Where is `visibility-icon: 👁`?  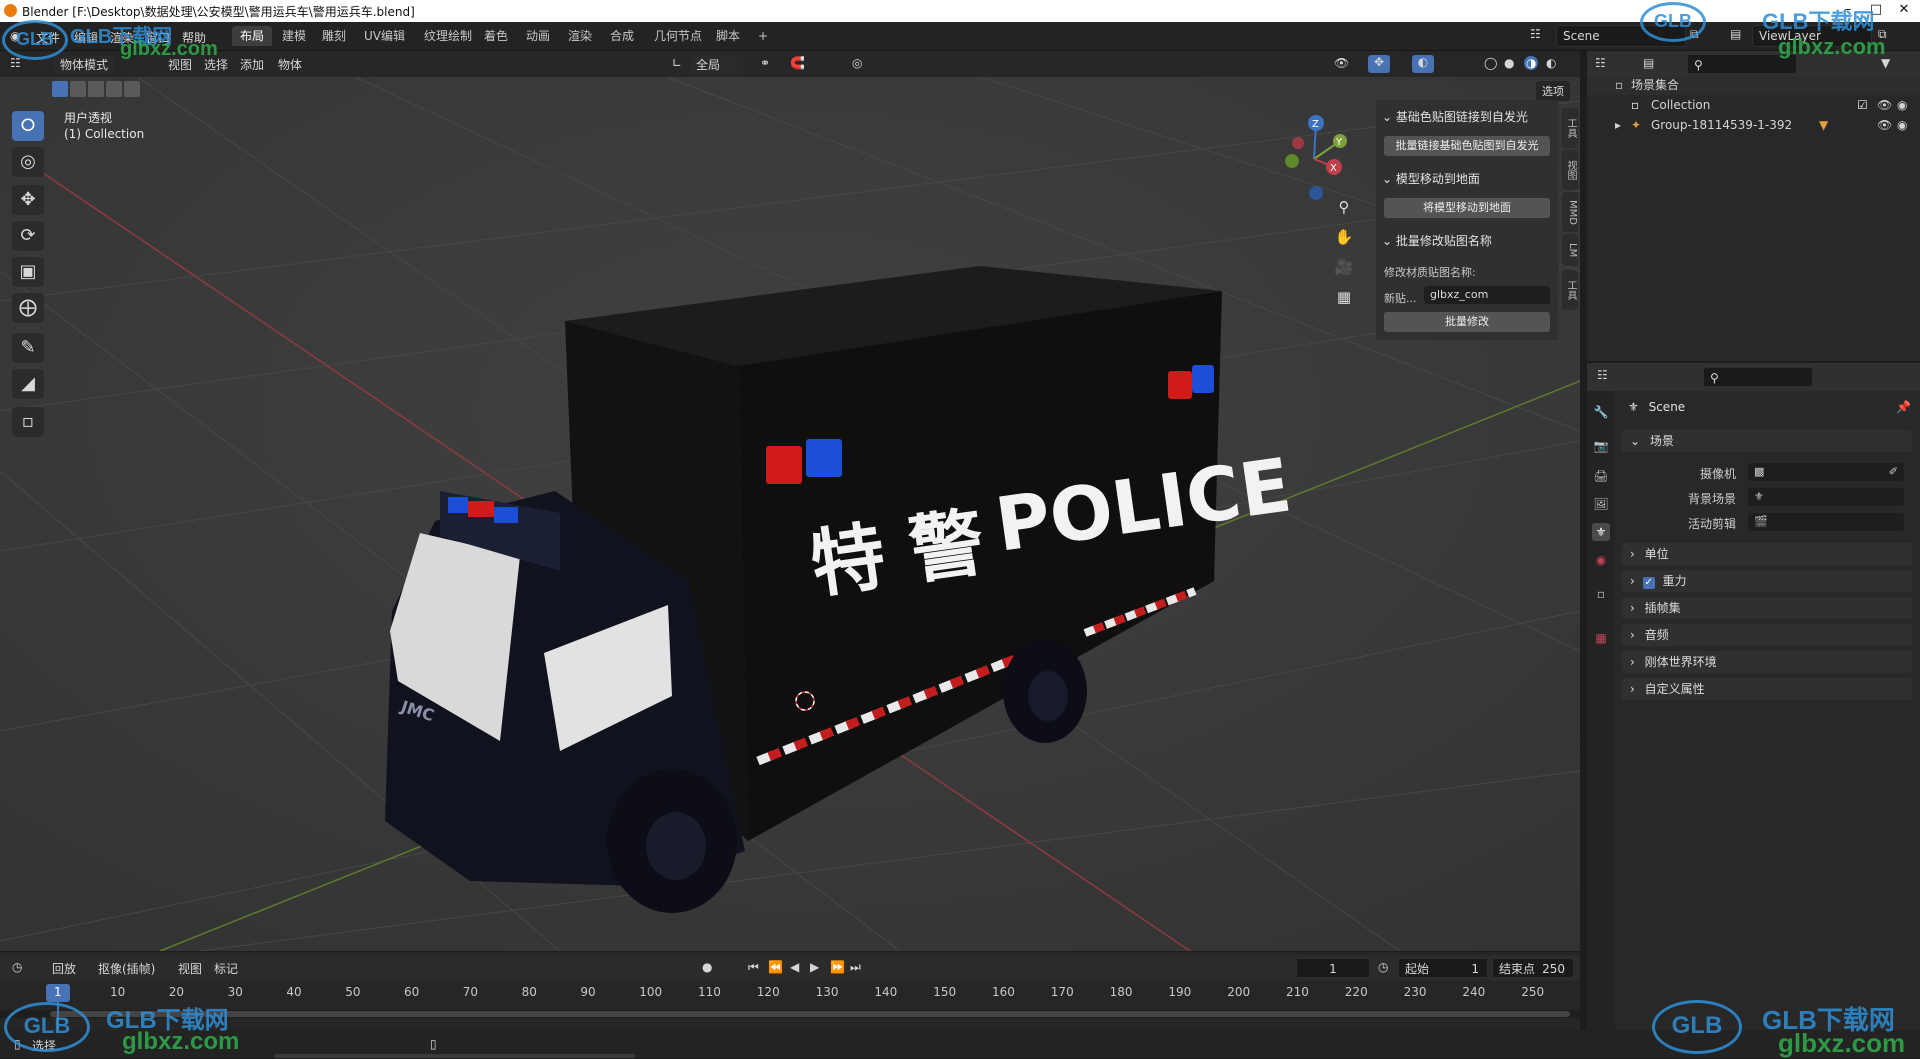
visibility-icon: 👁 is located at coordinates (1341, 63).